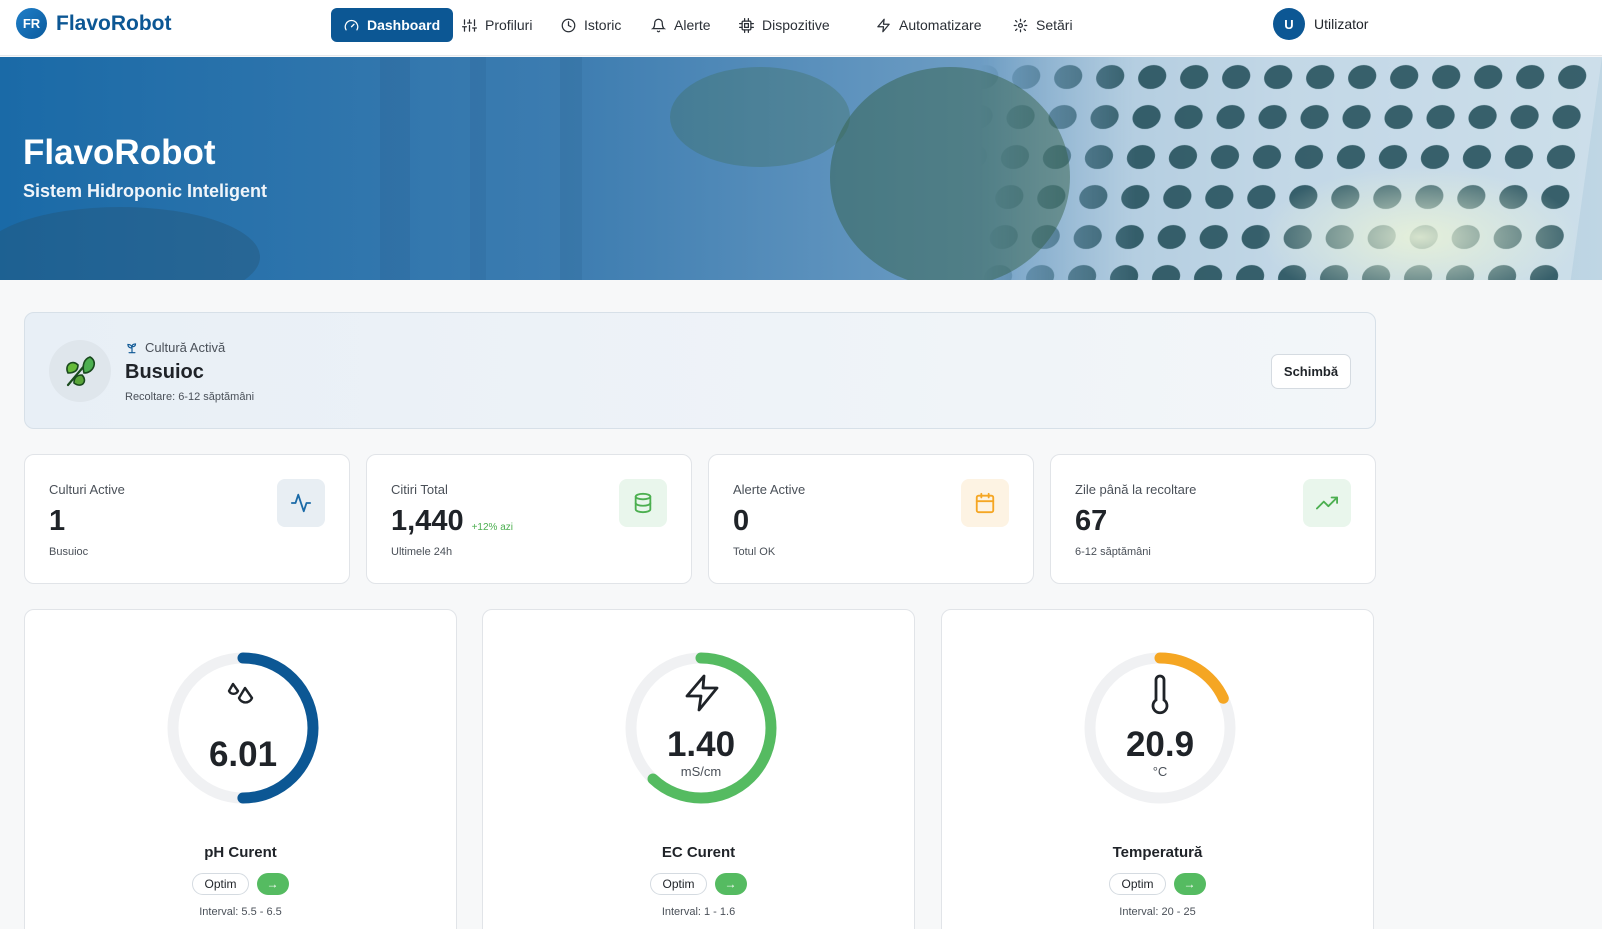 This screenshot has height=929, width=1602. I want to click on logo-icon: FR, so click(31, 23).